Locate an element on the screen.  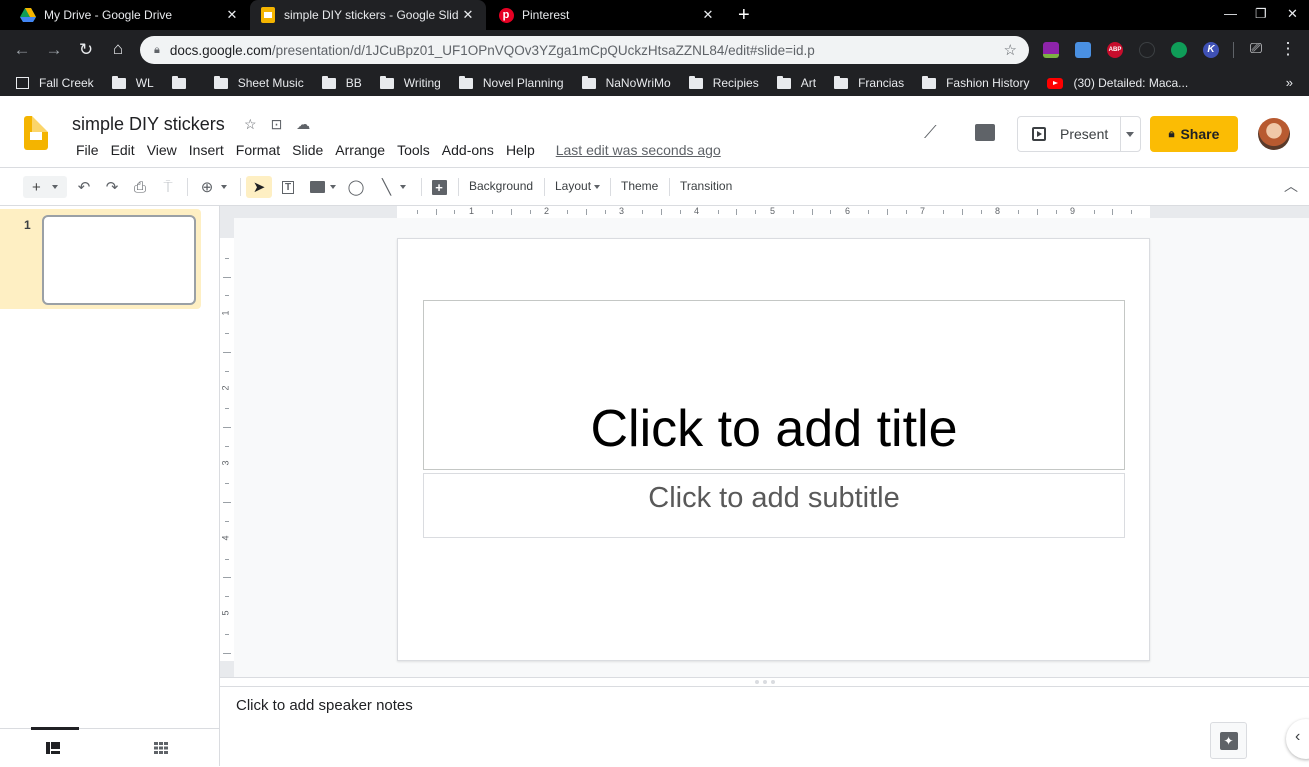
menu-tools: Tools is located at coordinates (413, 150).